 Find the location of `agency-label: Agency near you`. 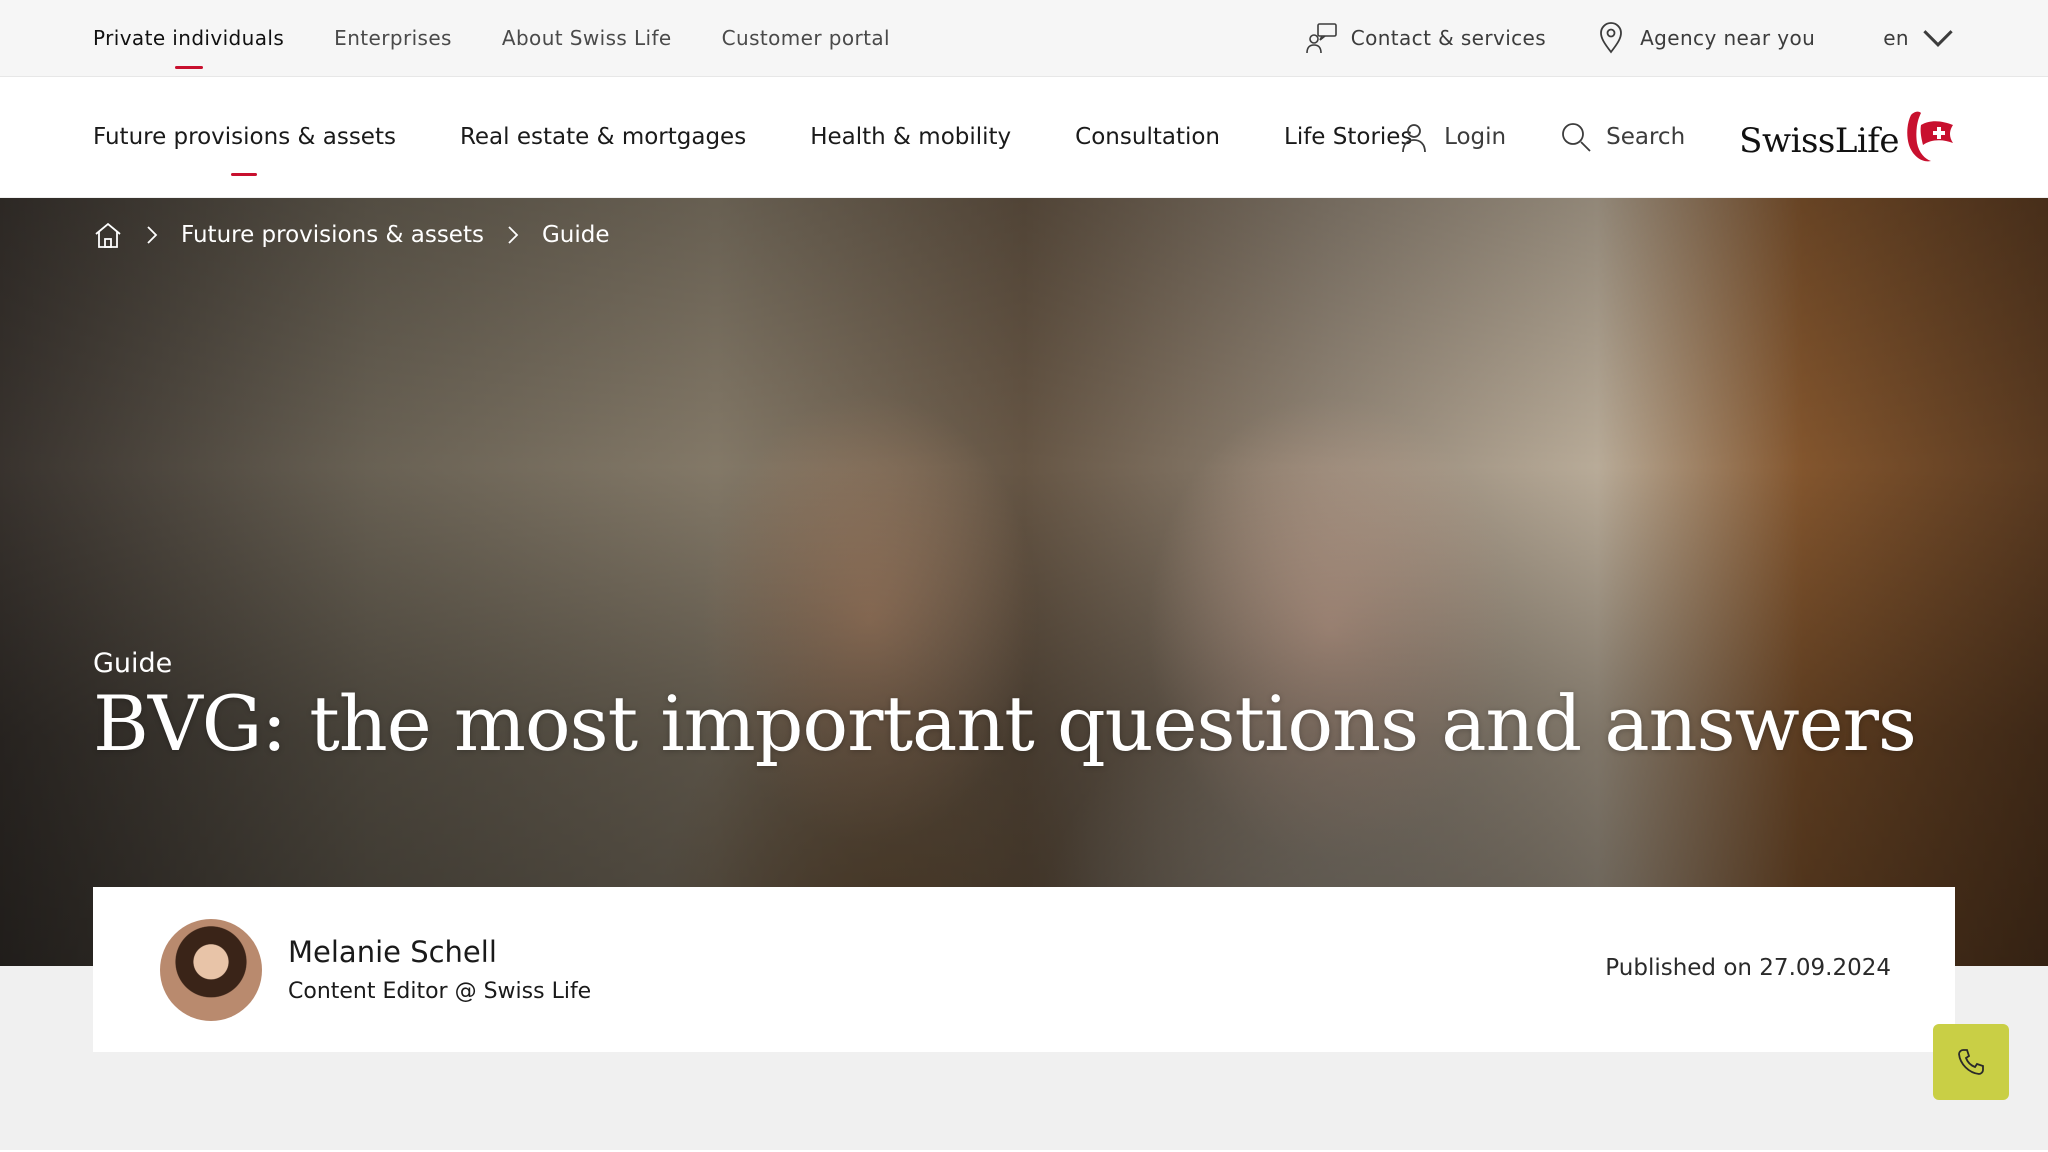

agency-label: Agency near you is located at coordinates (1728, 38).